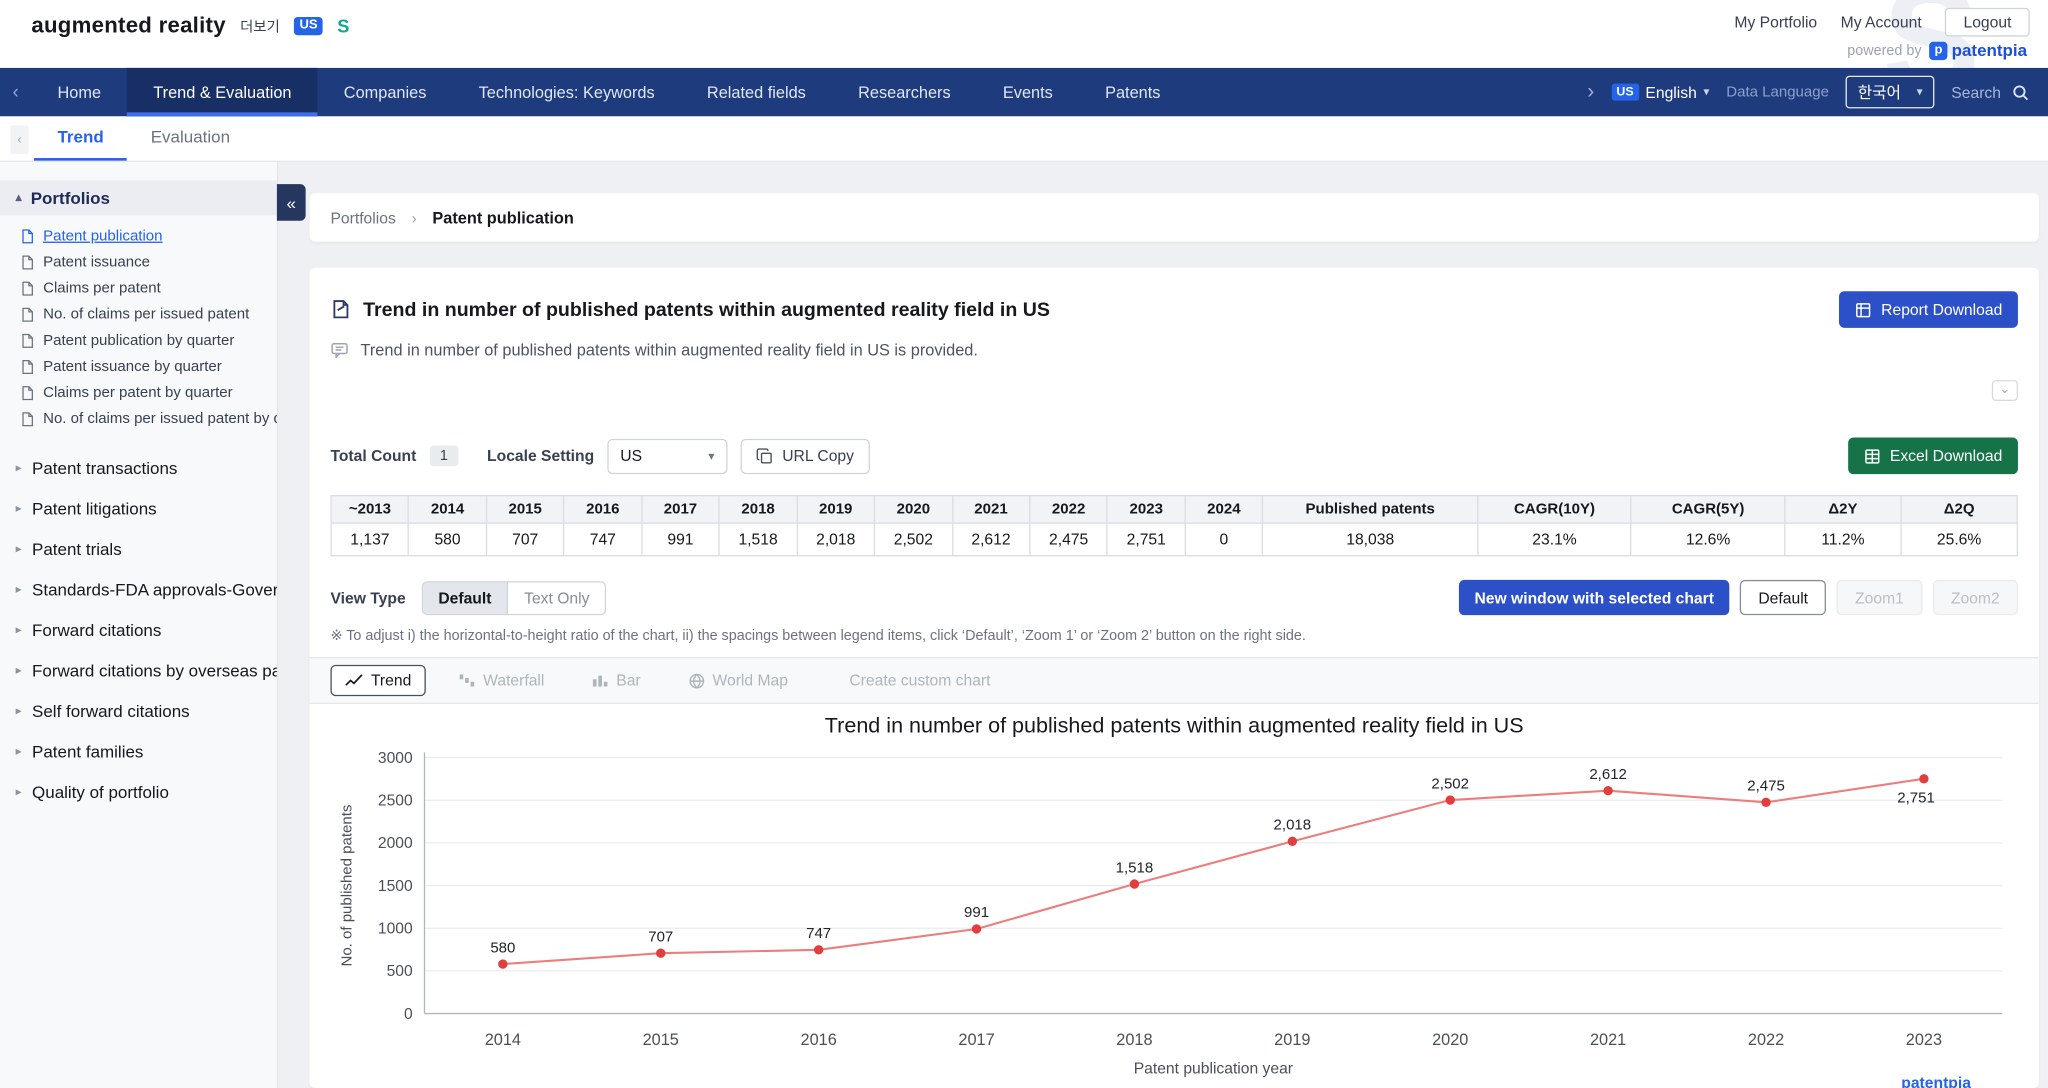 This screenshot has height=1088, width=2048. Describe the element at coordinates (395, 843) in the screenshot. I see `svg-text: 2000` at that location.